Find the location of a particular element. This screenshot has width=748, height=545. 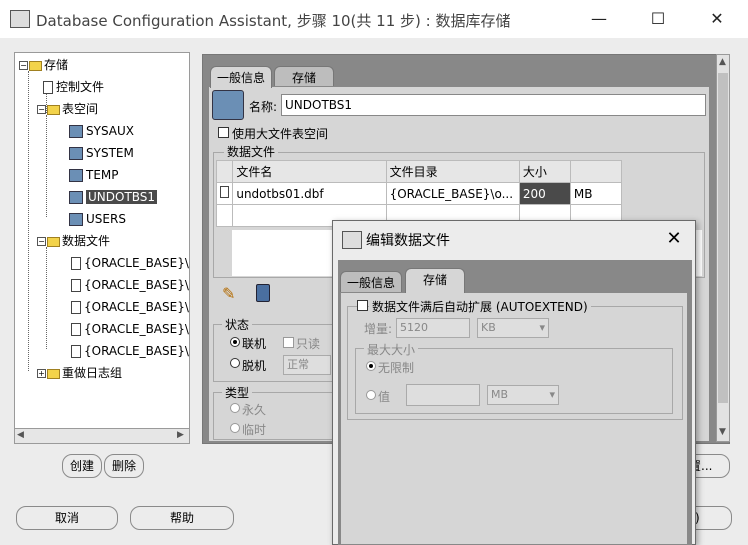

autoextend-checkbox is located at coordinates (362, 305).